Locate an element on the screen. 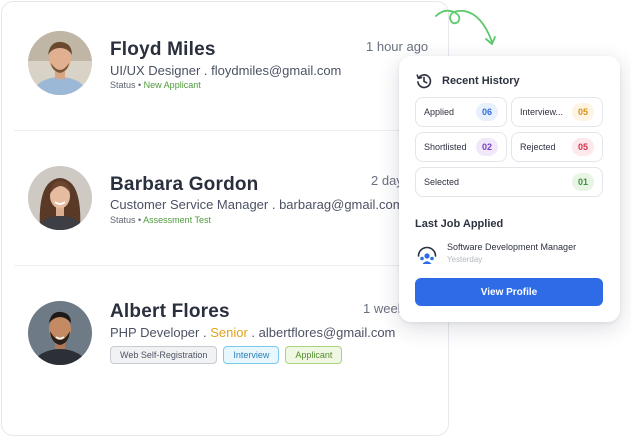  stat-count: 01 is located at coordinates (583, 182).